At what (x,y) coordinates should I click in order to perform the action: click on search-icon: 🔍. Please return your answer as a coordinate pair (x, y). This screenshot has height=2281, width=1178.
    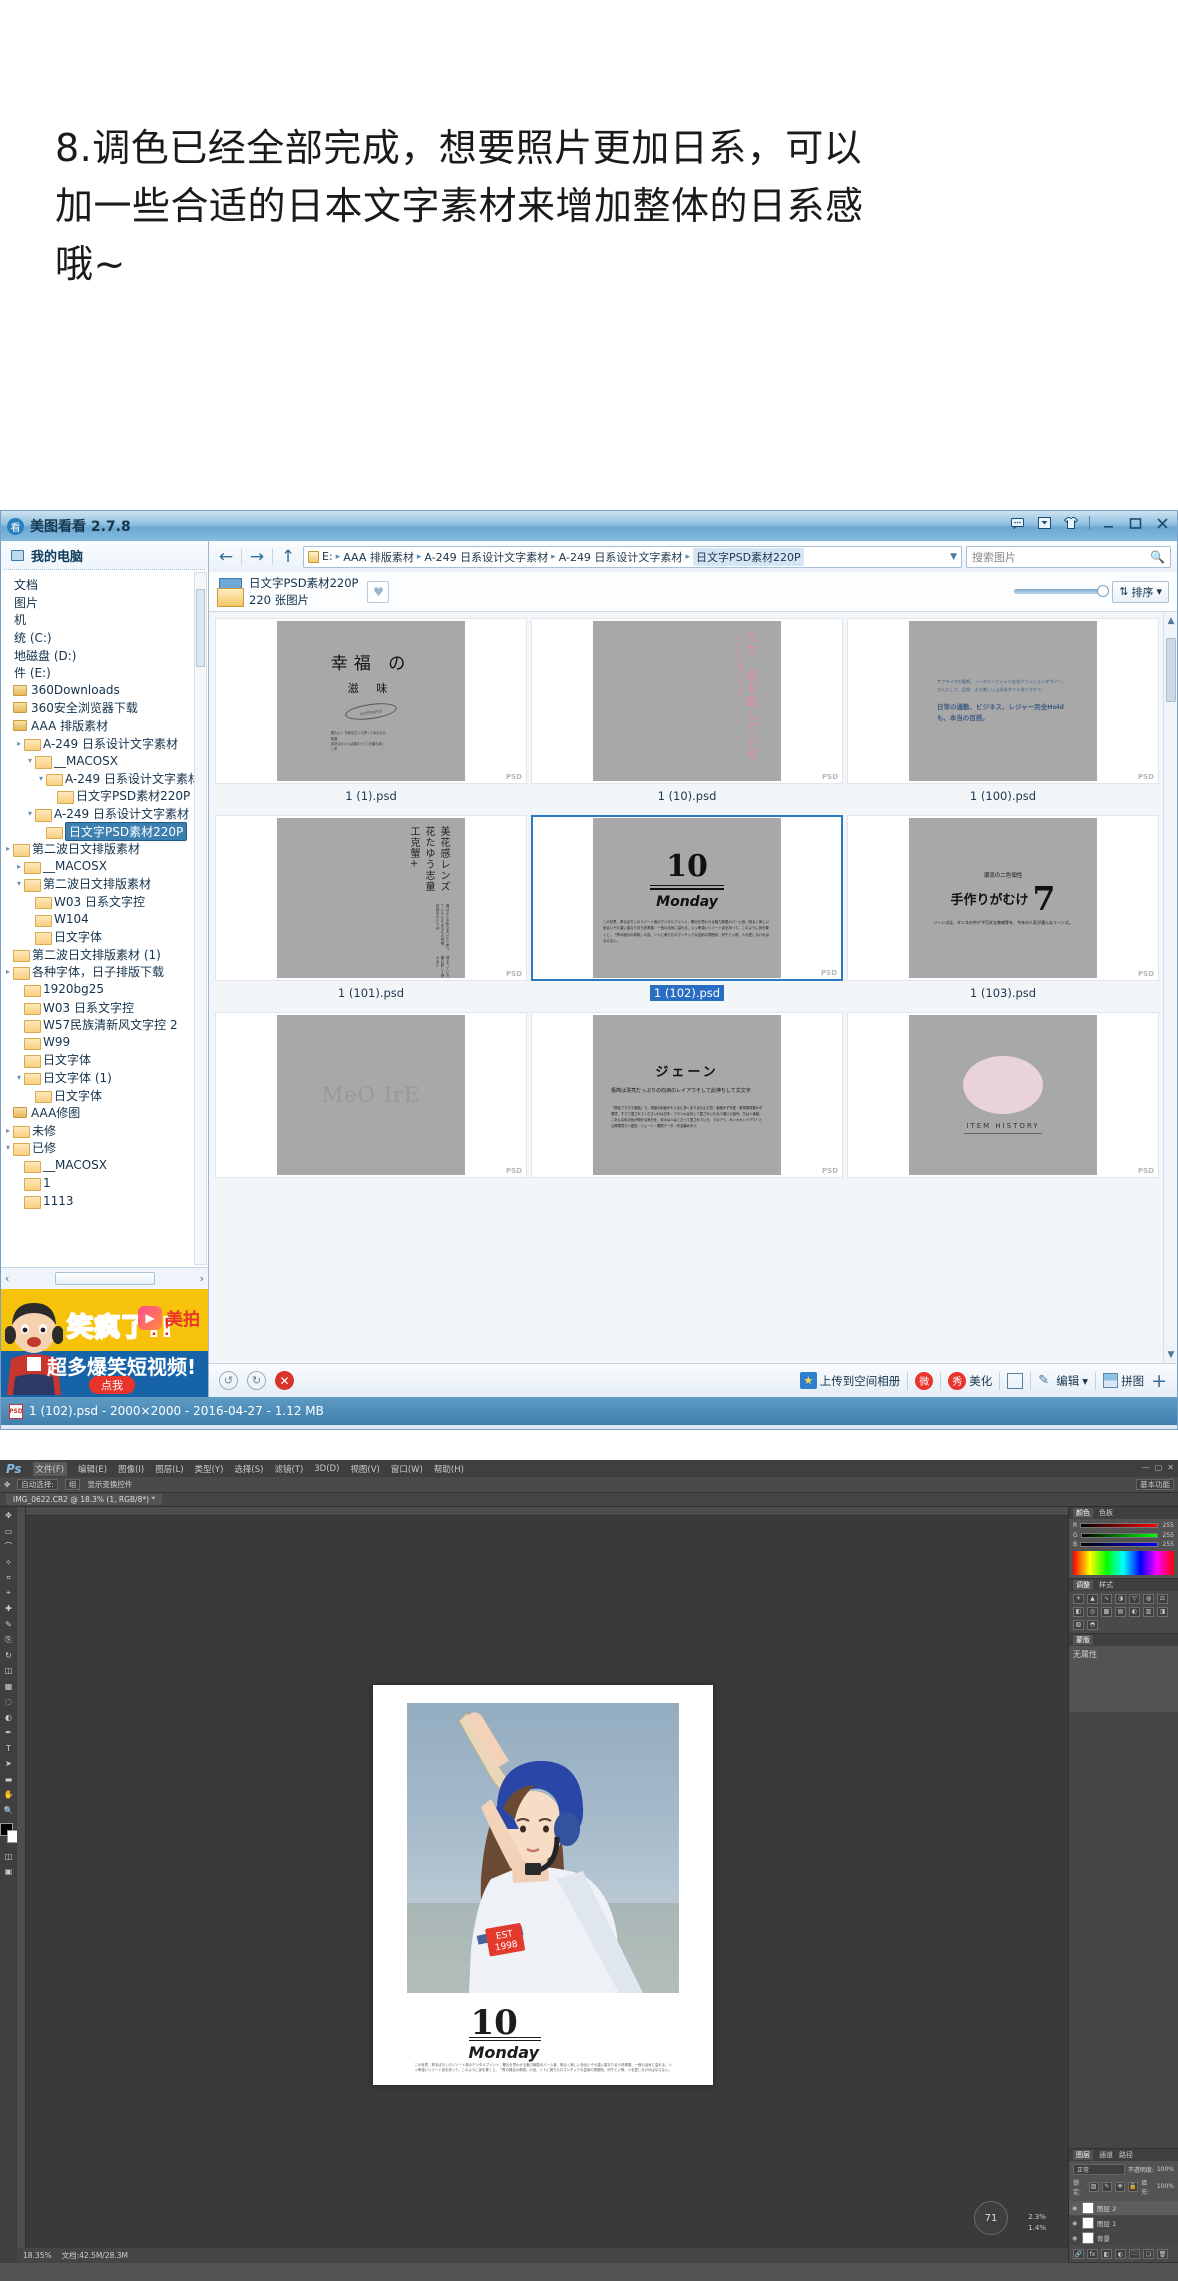
    Looking at the image, I should click on (1157, 557).